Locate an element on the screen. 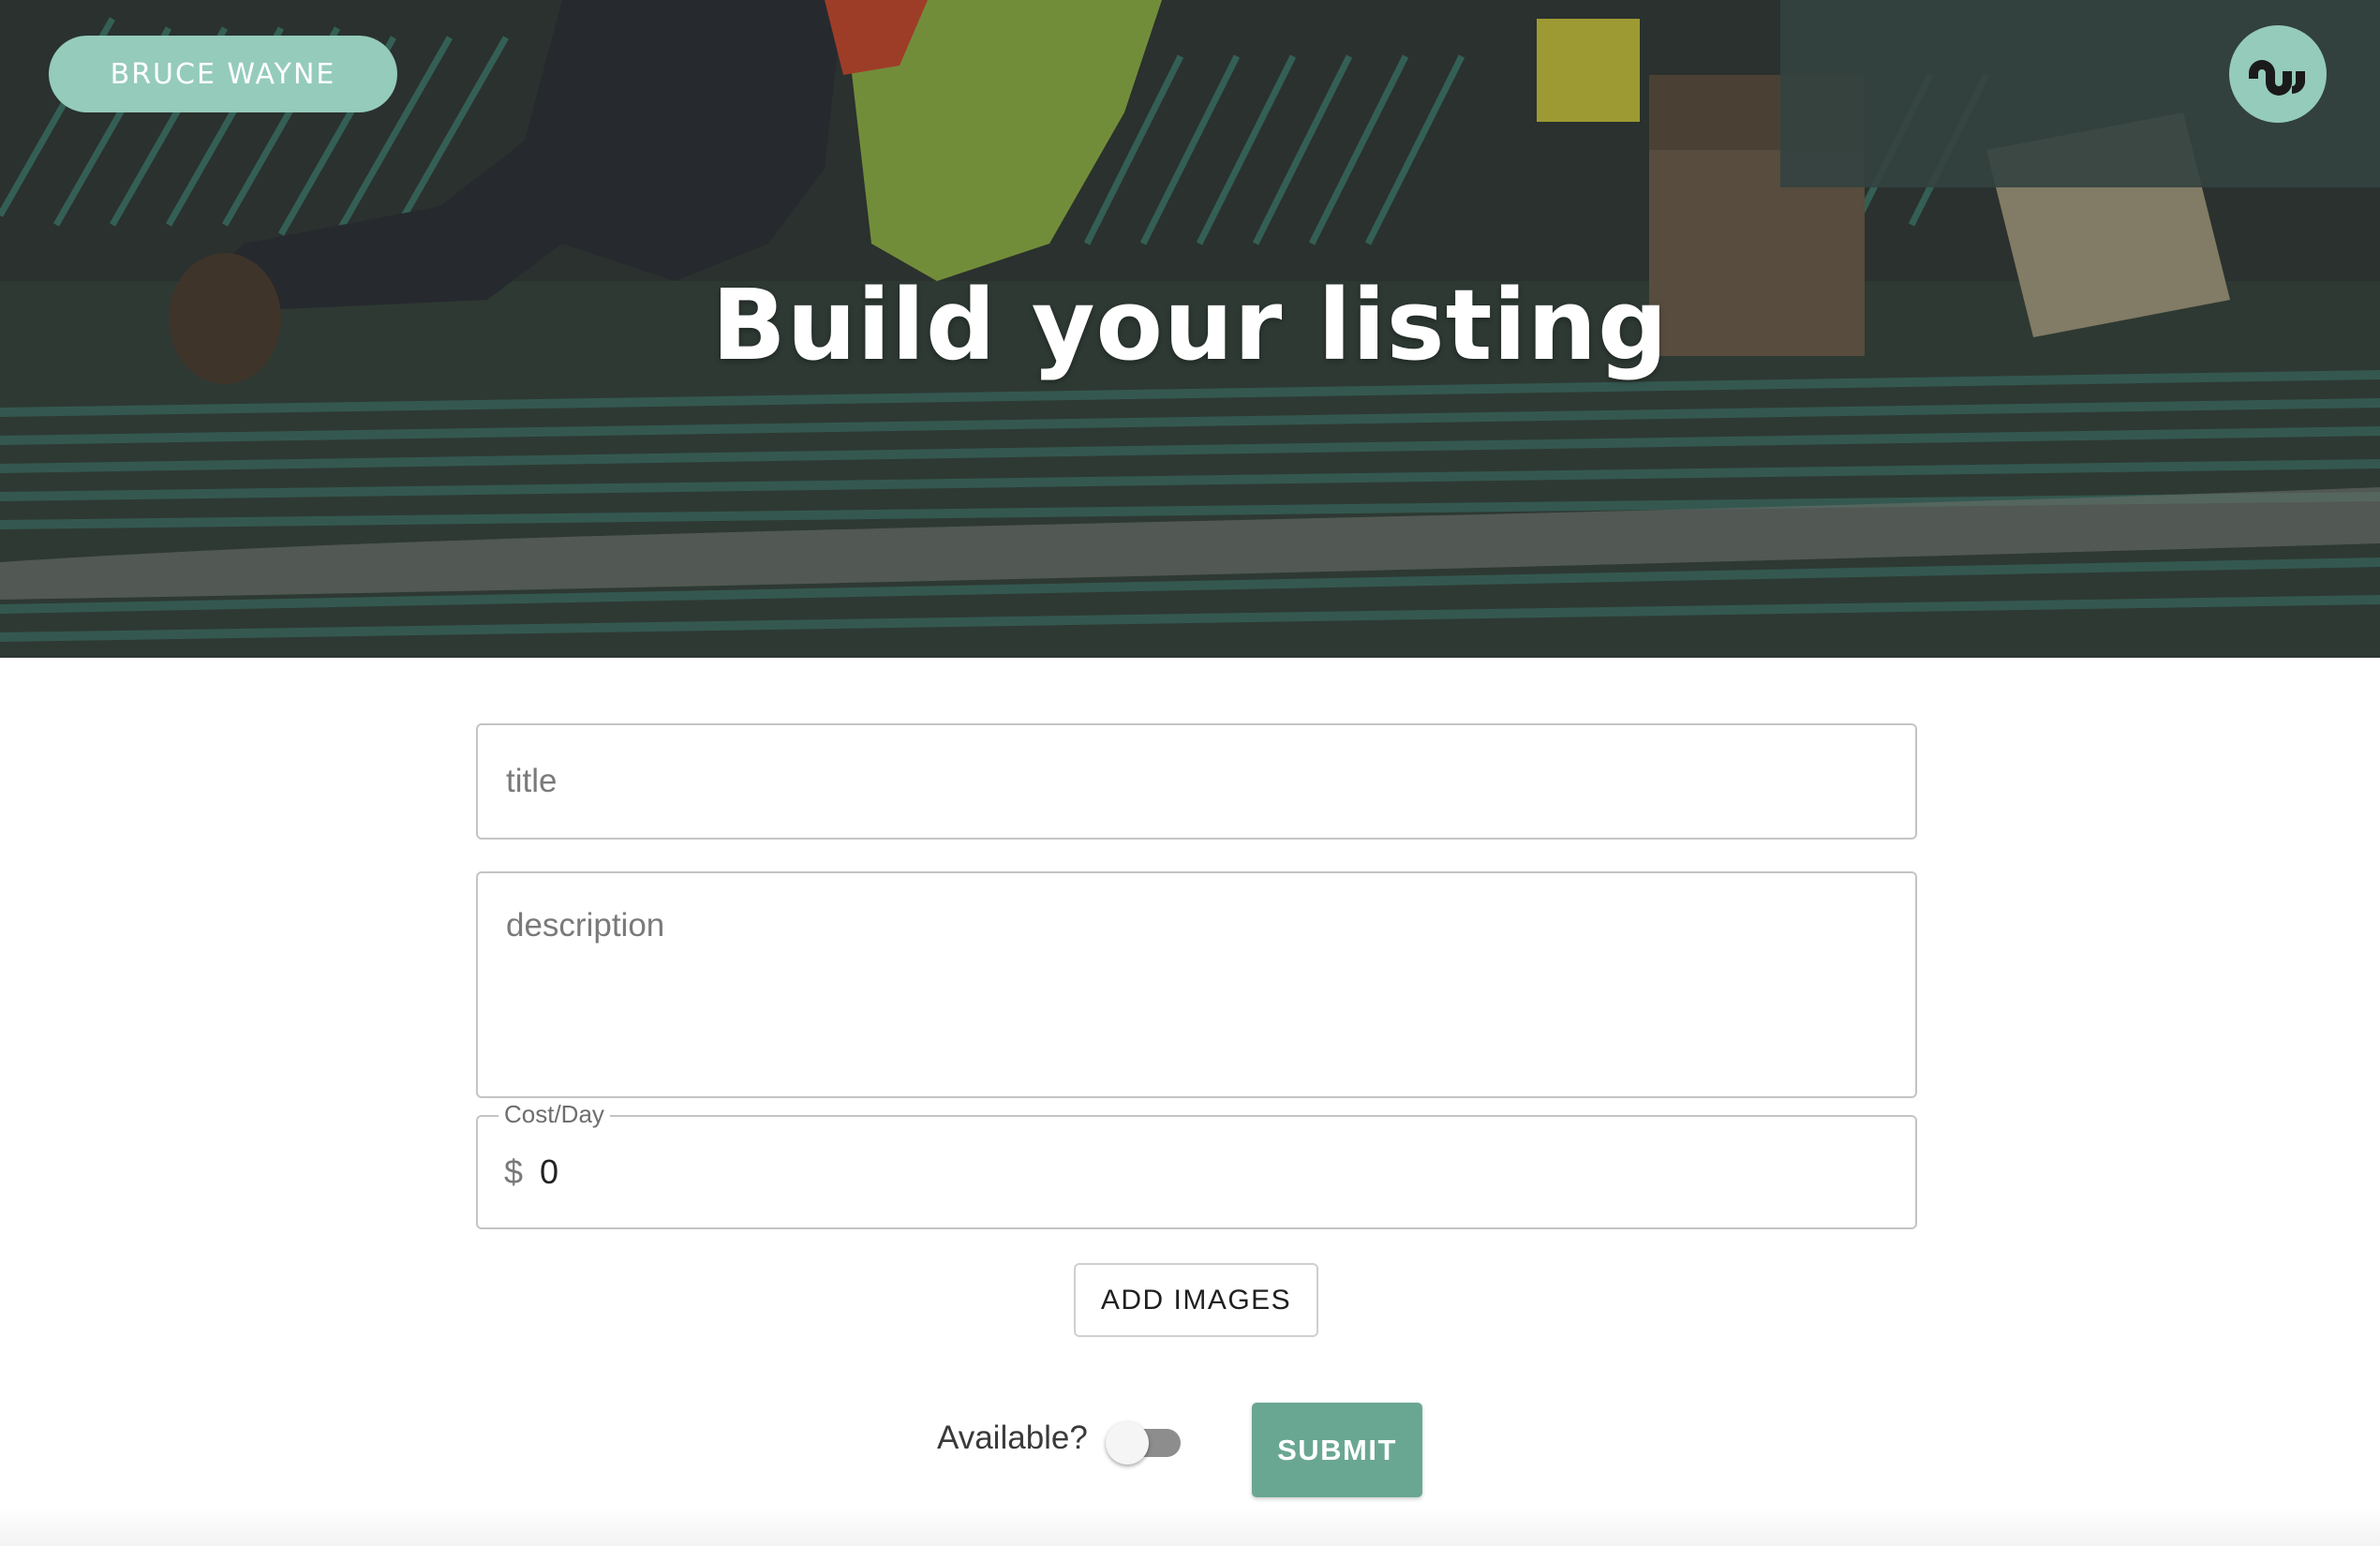  available-label: Available? is located at coordinates (1012, 1438).